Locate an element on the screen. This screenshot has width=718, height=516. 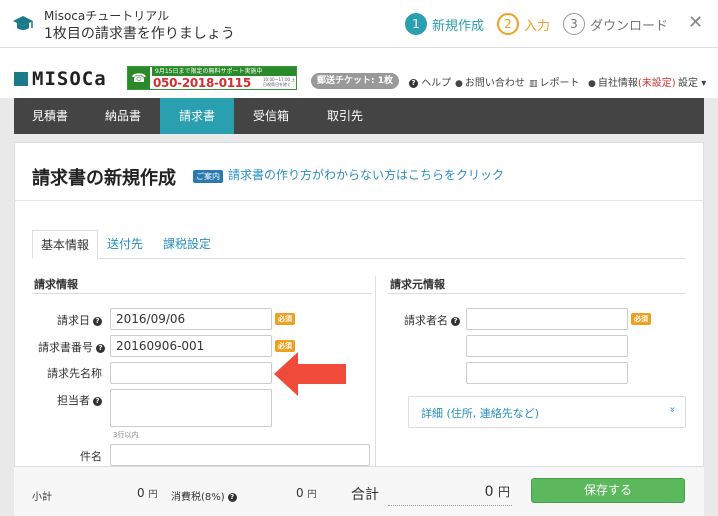
subtotal-unit: 円 is located at coordinates (153, 495).